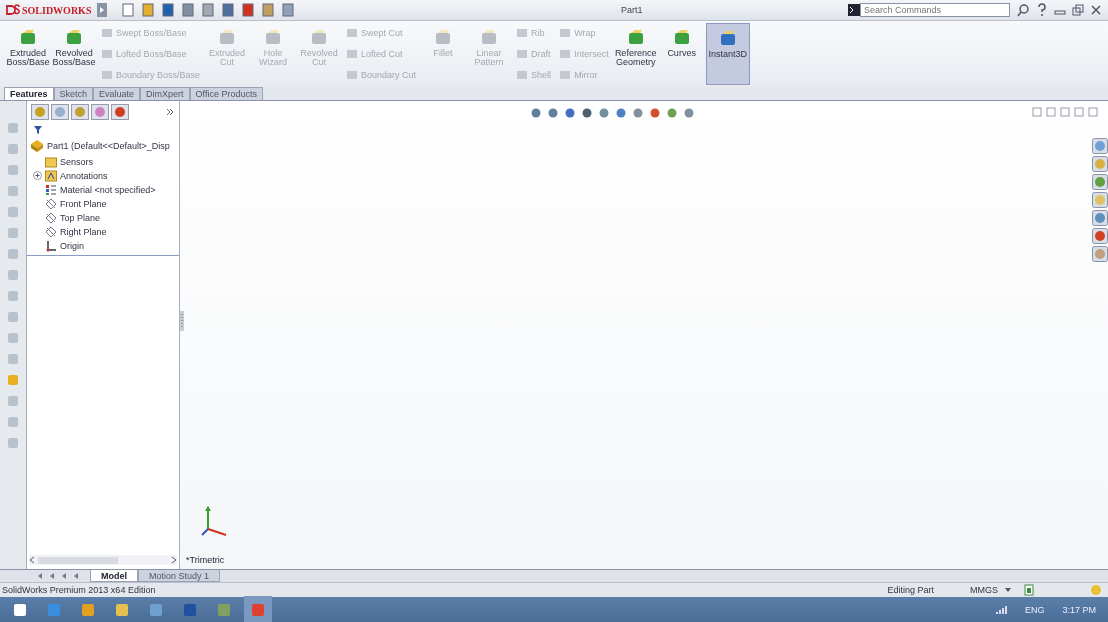  Describe the element at coordinates (984, 590) in the screenshot. I see `units-dropdown: MMGS` at that location.